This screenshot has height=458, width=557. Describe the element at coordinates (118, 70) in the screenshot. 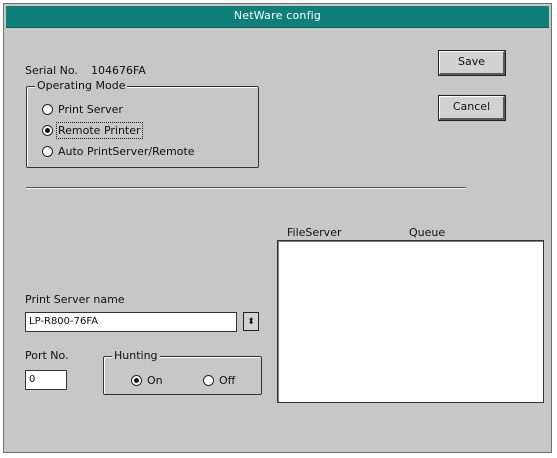

I see `serial-number-value: 104676FA` at that location.